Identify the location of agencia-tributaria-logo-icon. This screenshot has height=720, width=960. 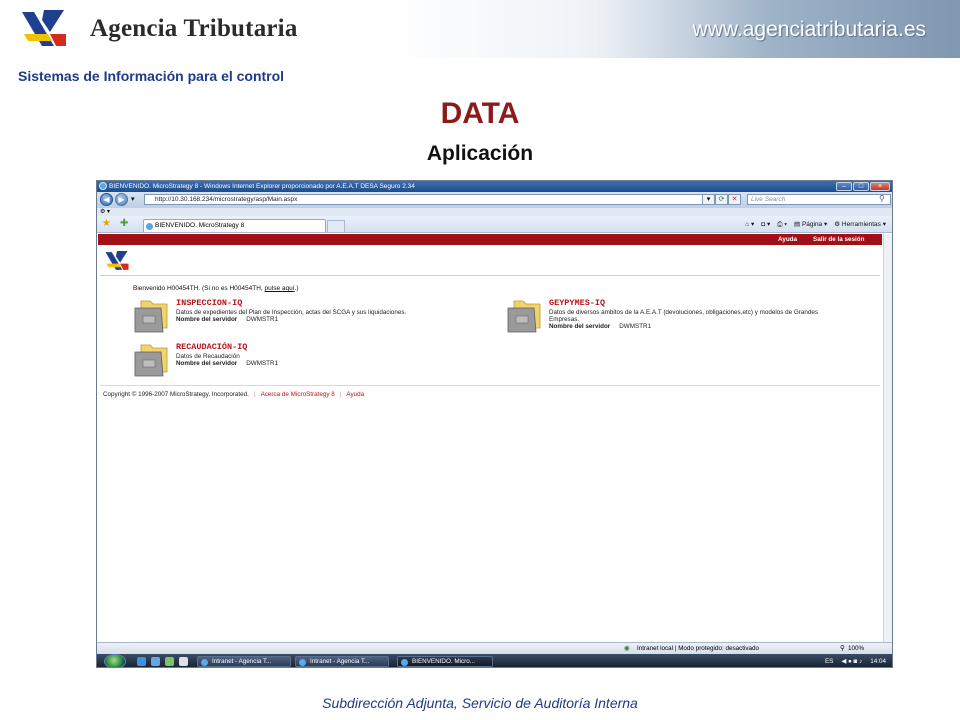
(44, 28).